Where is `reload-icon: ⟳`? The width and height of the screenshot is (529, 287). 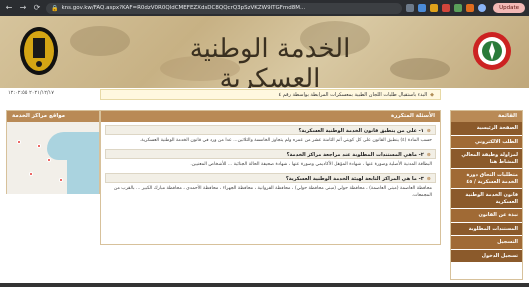
reload-icon: ⟳ is located at coordinates (37, 8).